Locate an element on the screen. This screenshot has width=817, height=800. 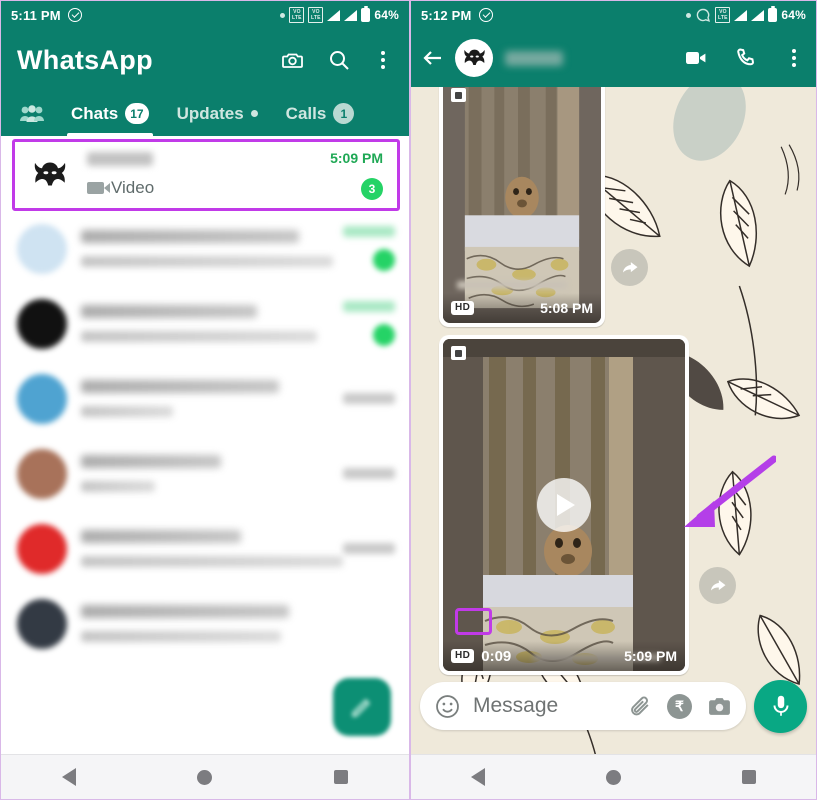
chat-row-highlighted: Video 5:09 PM 3 is located at coordinates (206, 175).